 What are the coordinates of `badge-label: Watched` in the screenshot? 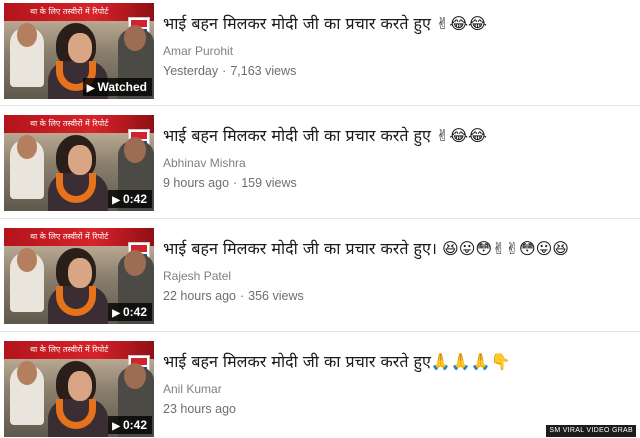 It's located at (122, 87).